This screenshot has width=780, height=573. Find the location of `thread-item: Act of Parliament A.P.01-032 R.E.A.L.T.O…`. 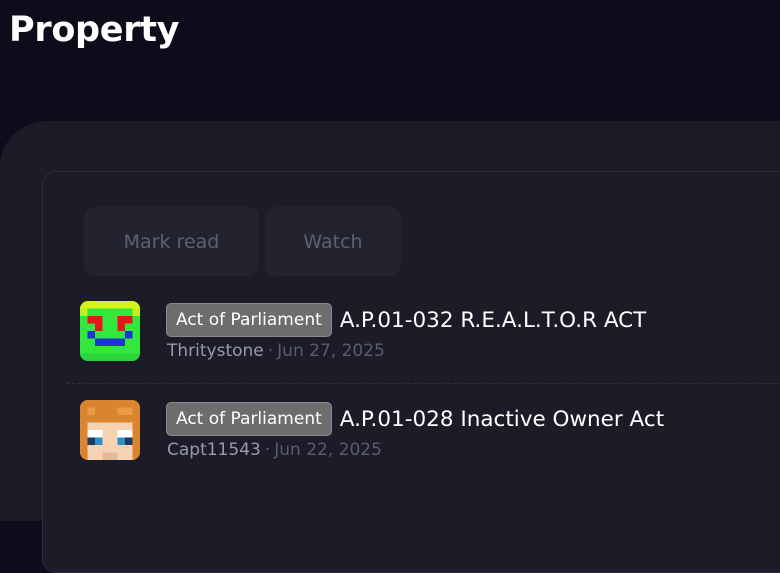

thread-item: Act of Parliament A.P.01-032 R.E.A.L.T.O… is located at coordinates (411, 337).